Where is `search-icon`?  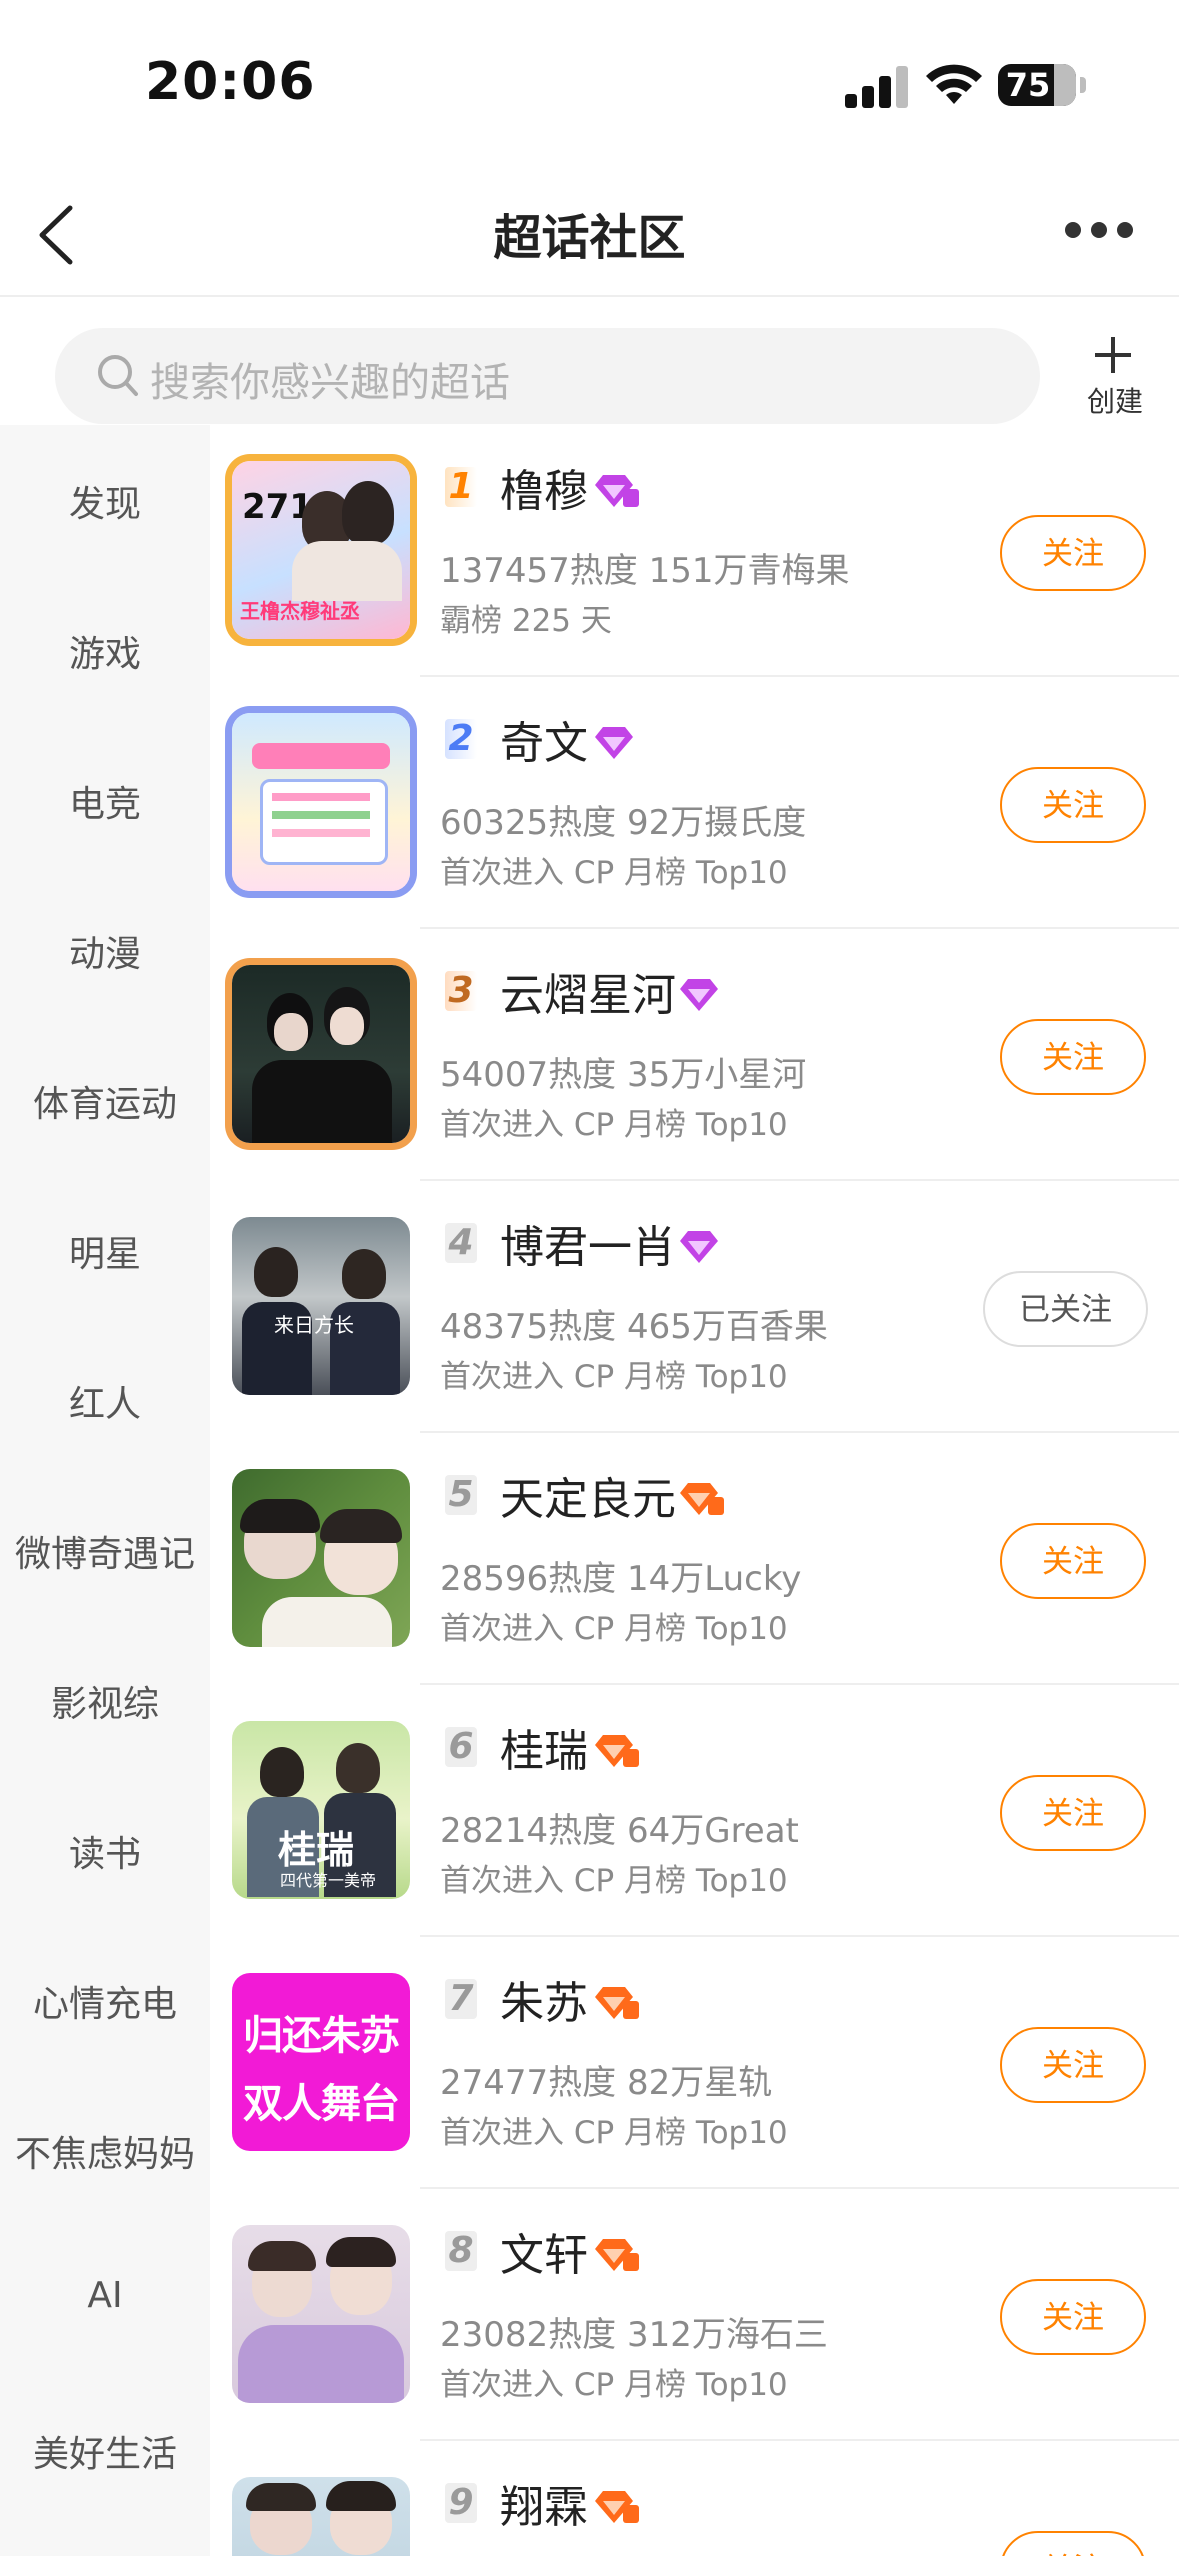 search-icon is located at coordinates (118, 375).